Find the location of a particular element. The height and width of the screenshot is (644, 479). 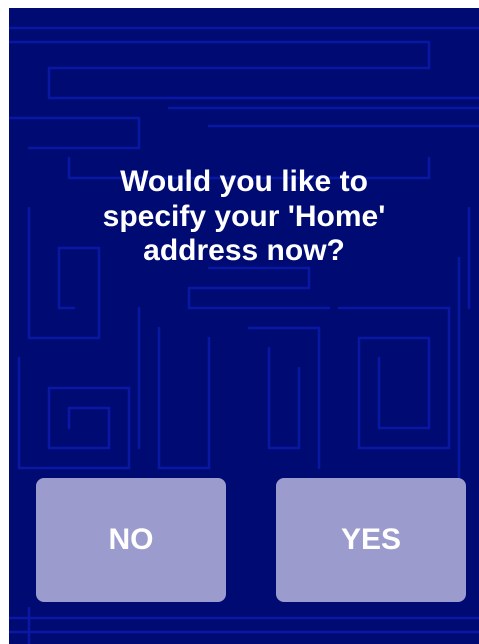

prompt-line: address now? is located at coordinates (244, 250).